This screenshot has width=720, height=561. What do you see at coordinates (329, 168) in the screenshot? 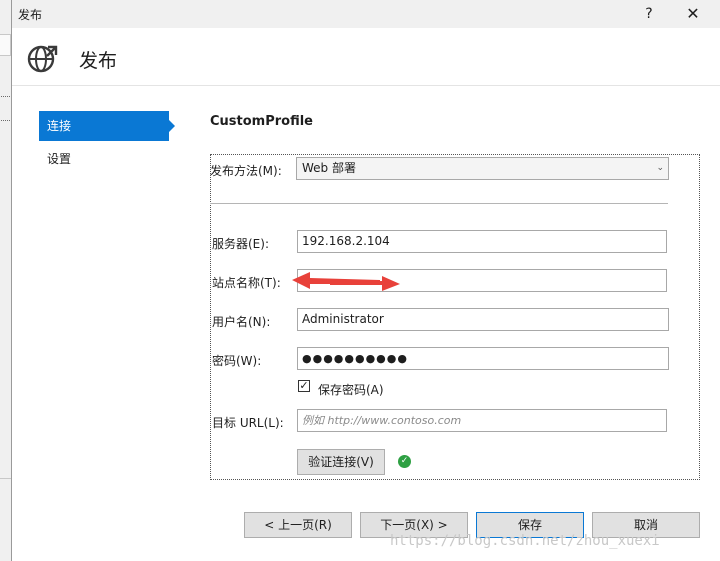
I see `publish-method-value: Web 部署` at bounding box center [329, 168].